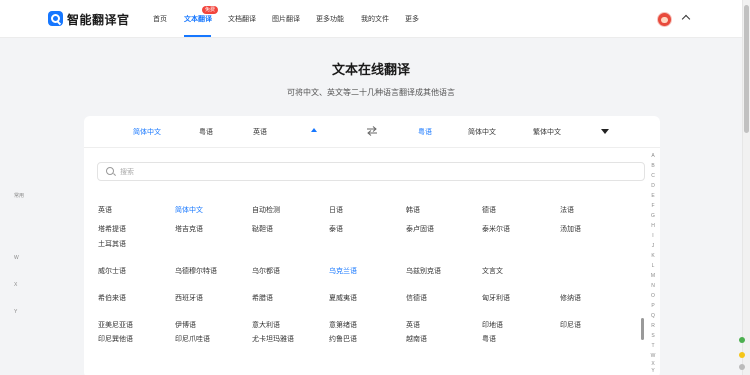 The image size is (750, 375). I want to click on lang-item: 印地语, so click(492, 325).